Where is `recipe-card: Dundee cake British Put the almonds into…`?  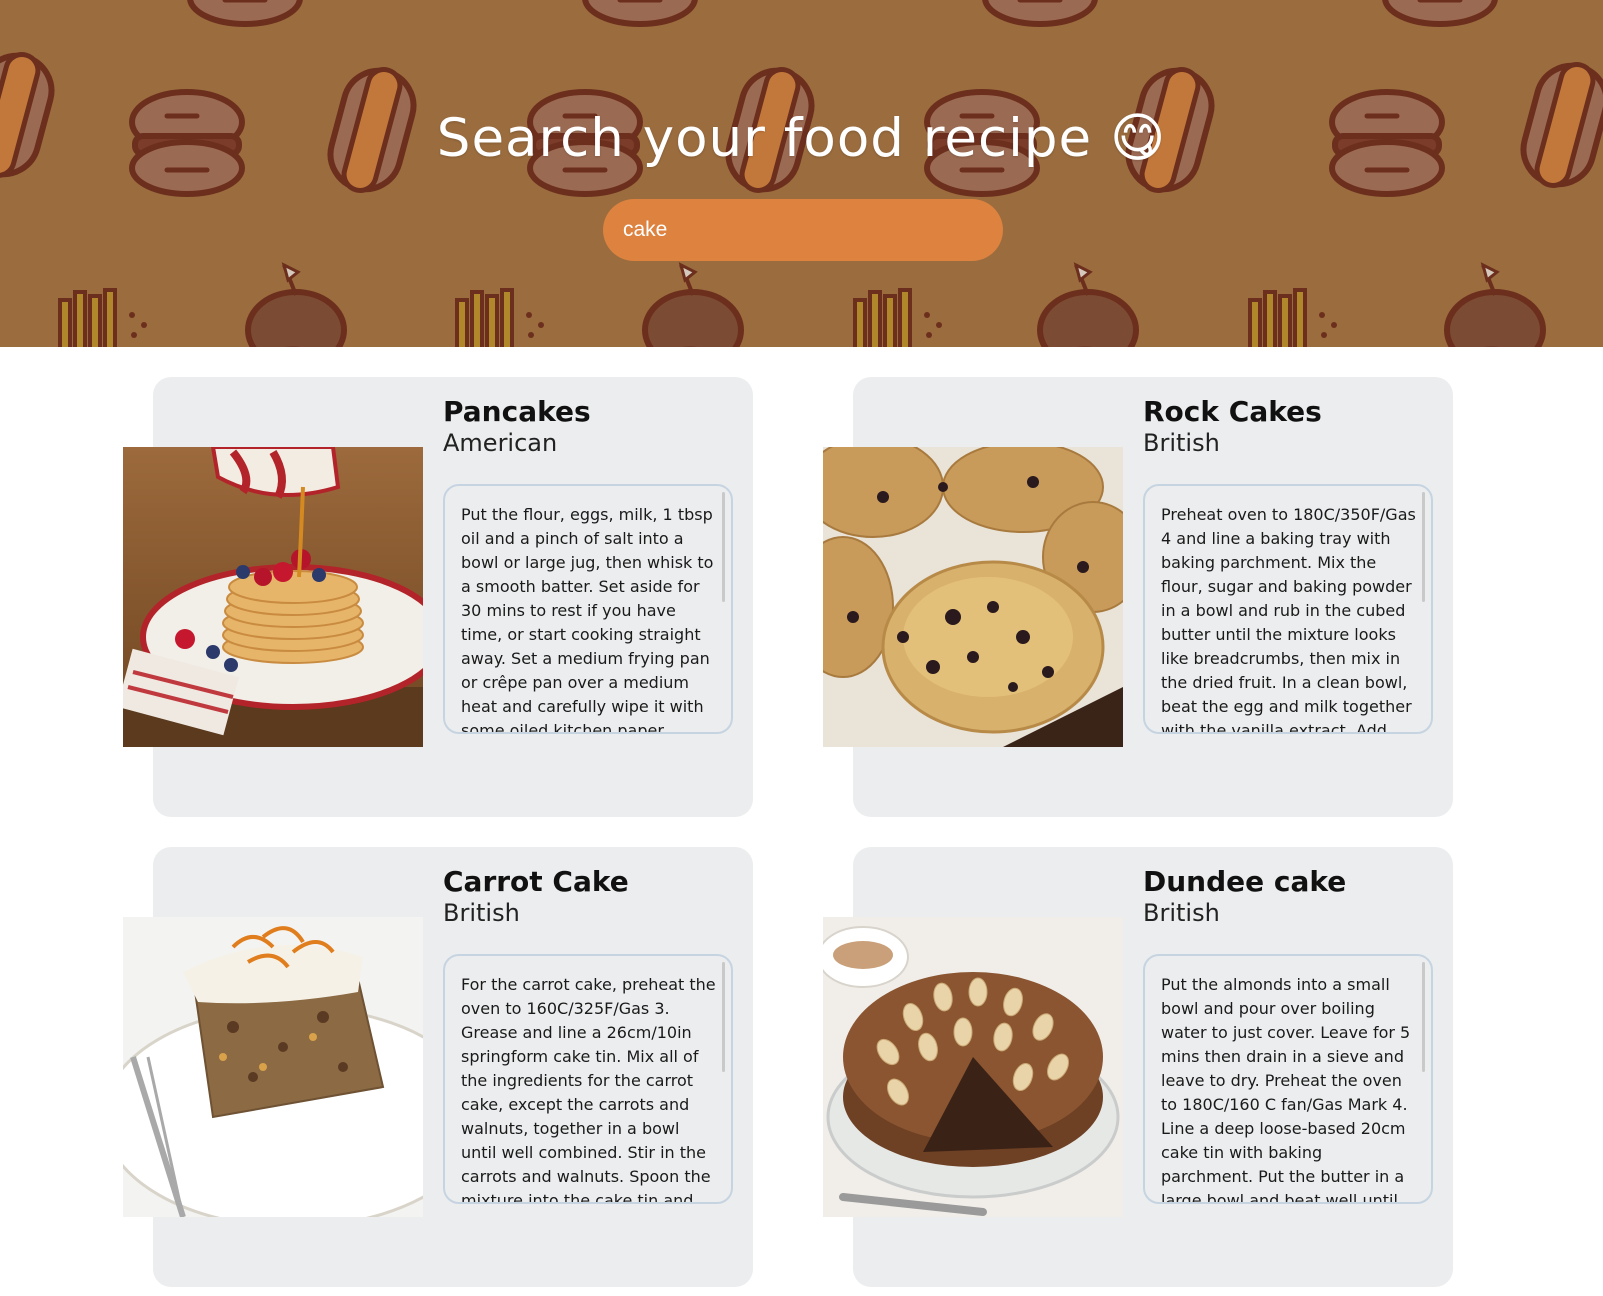
recipe-card: Dundee cake British Put the almonds into… is located at coordinates (1138, 1067).